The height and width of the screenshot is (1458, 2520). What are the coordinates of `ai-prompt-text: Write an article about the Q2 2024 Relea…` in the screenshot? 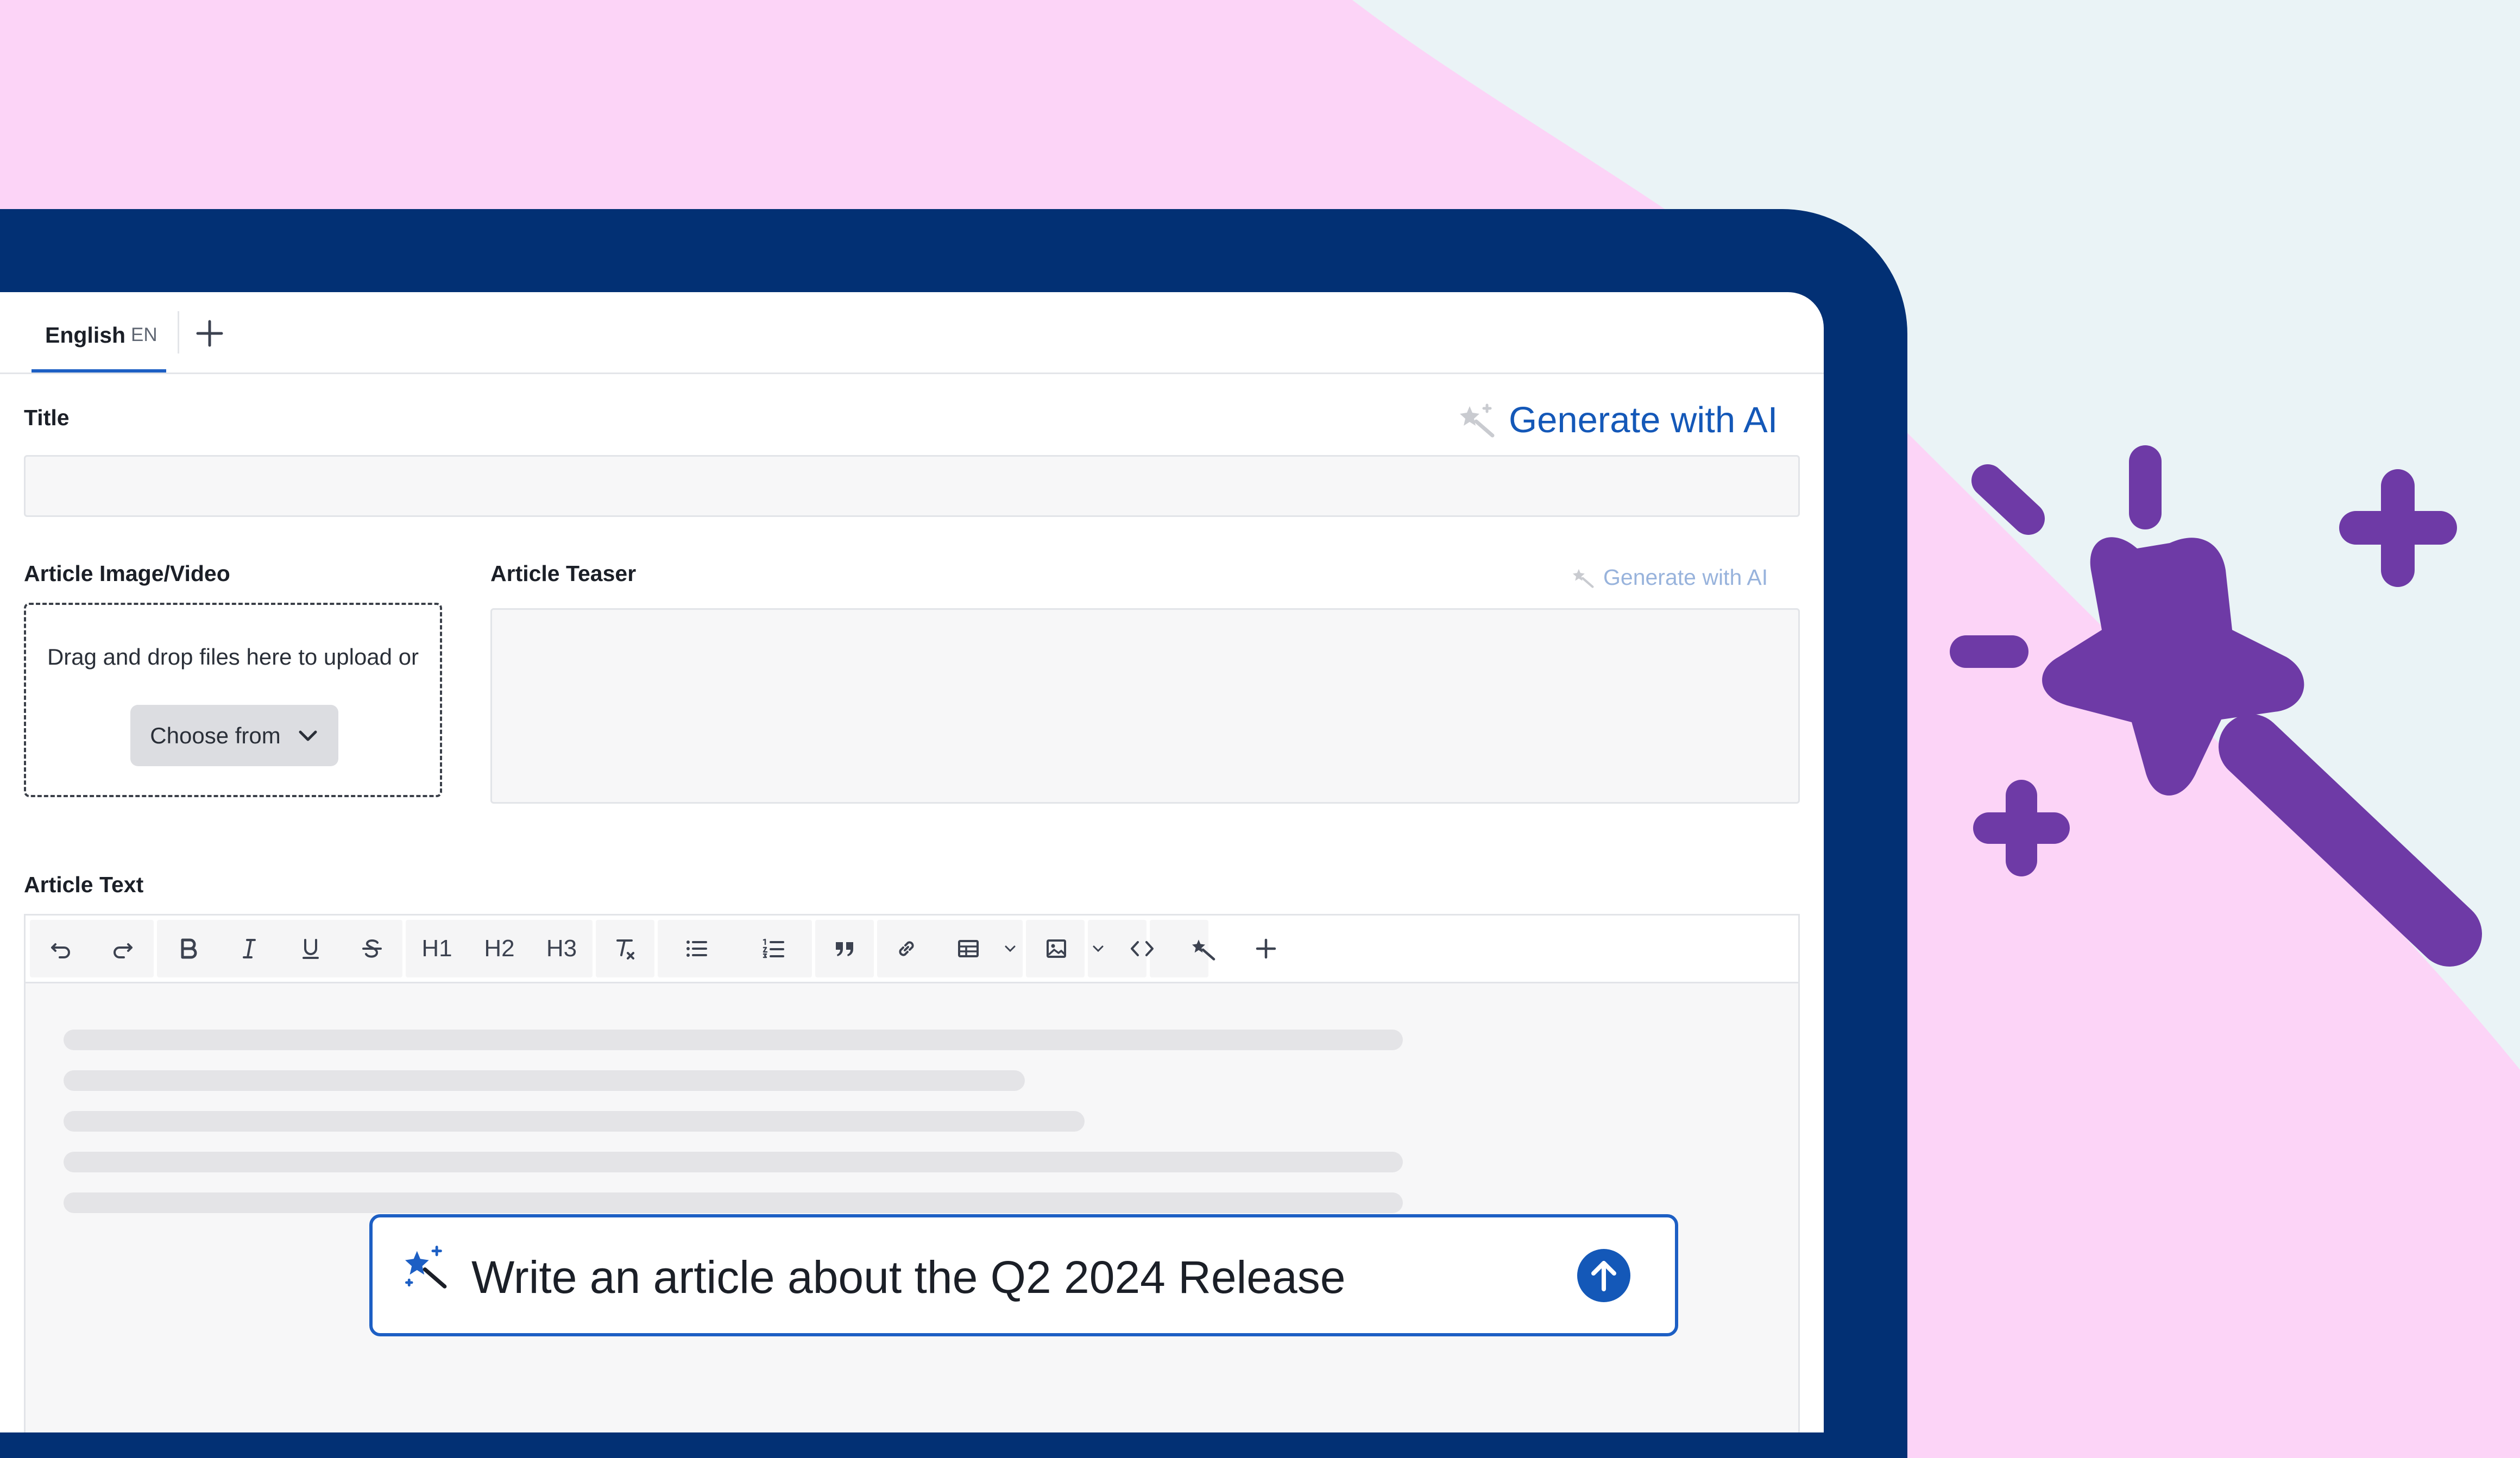 It's located at (908, 1278).